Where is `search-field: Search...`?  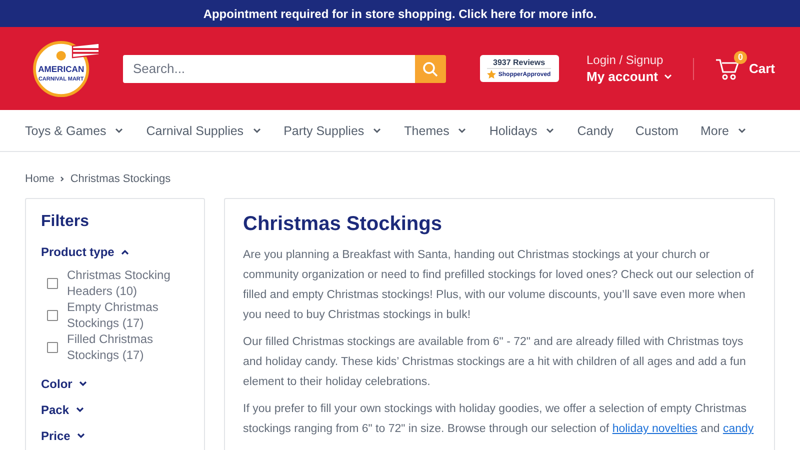
search-field: Search... is located at coordinates (269, 68).